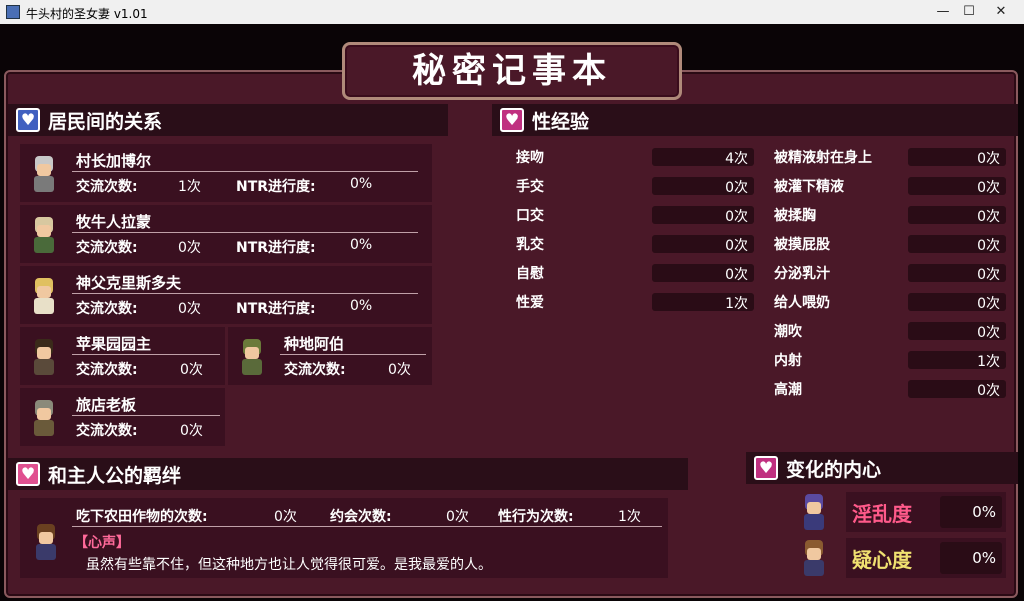  What do you see at coordinates (530, 274) in the screenshot?
I see `stat-label: 自慰` at bounding box center [530, 274].